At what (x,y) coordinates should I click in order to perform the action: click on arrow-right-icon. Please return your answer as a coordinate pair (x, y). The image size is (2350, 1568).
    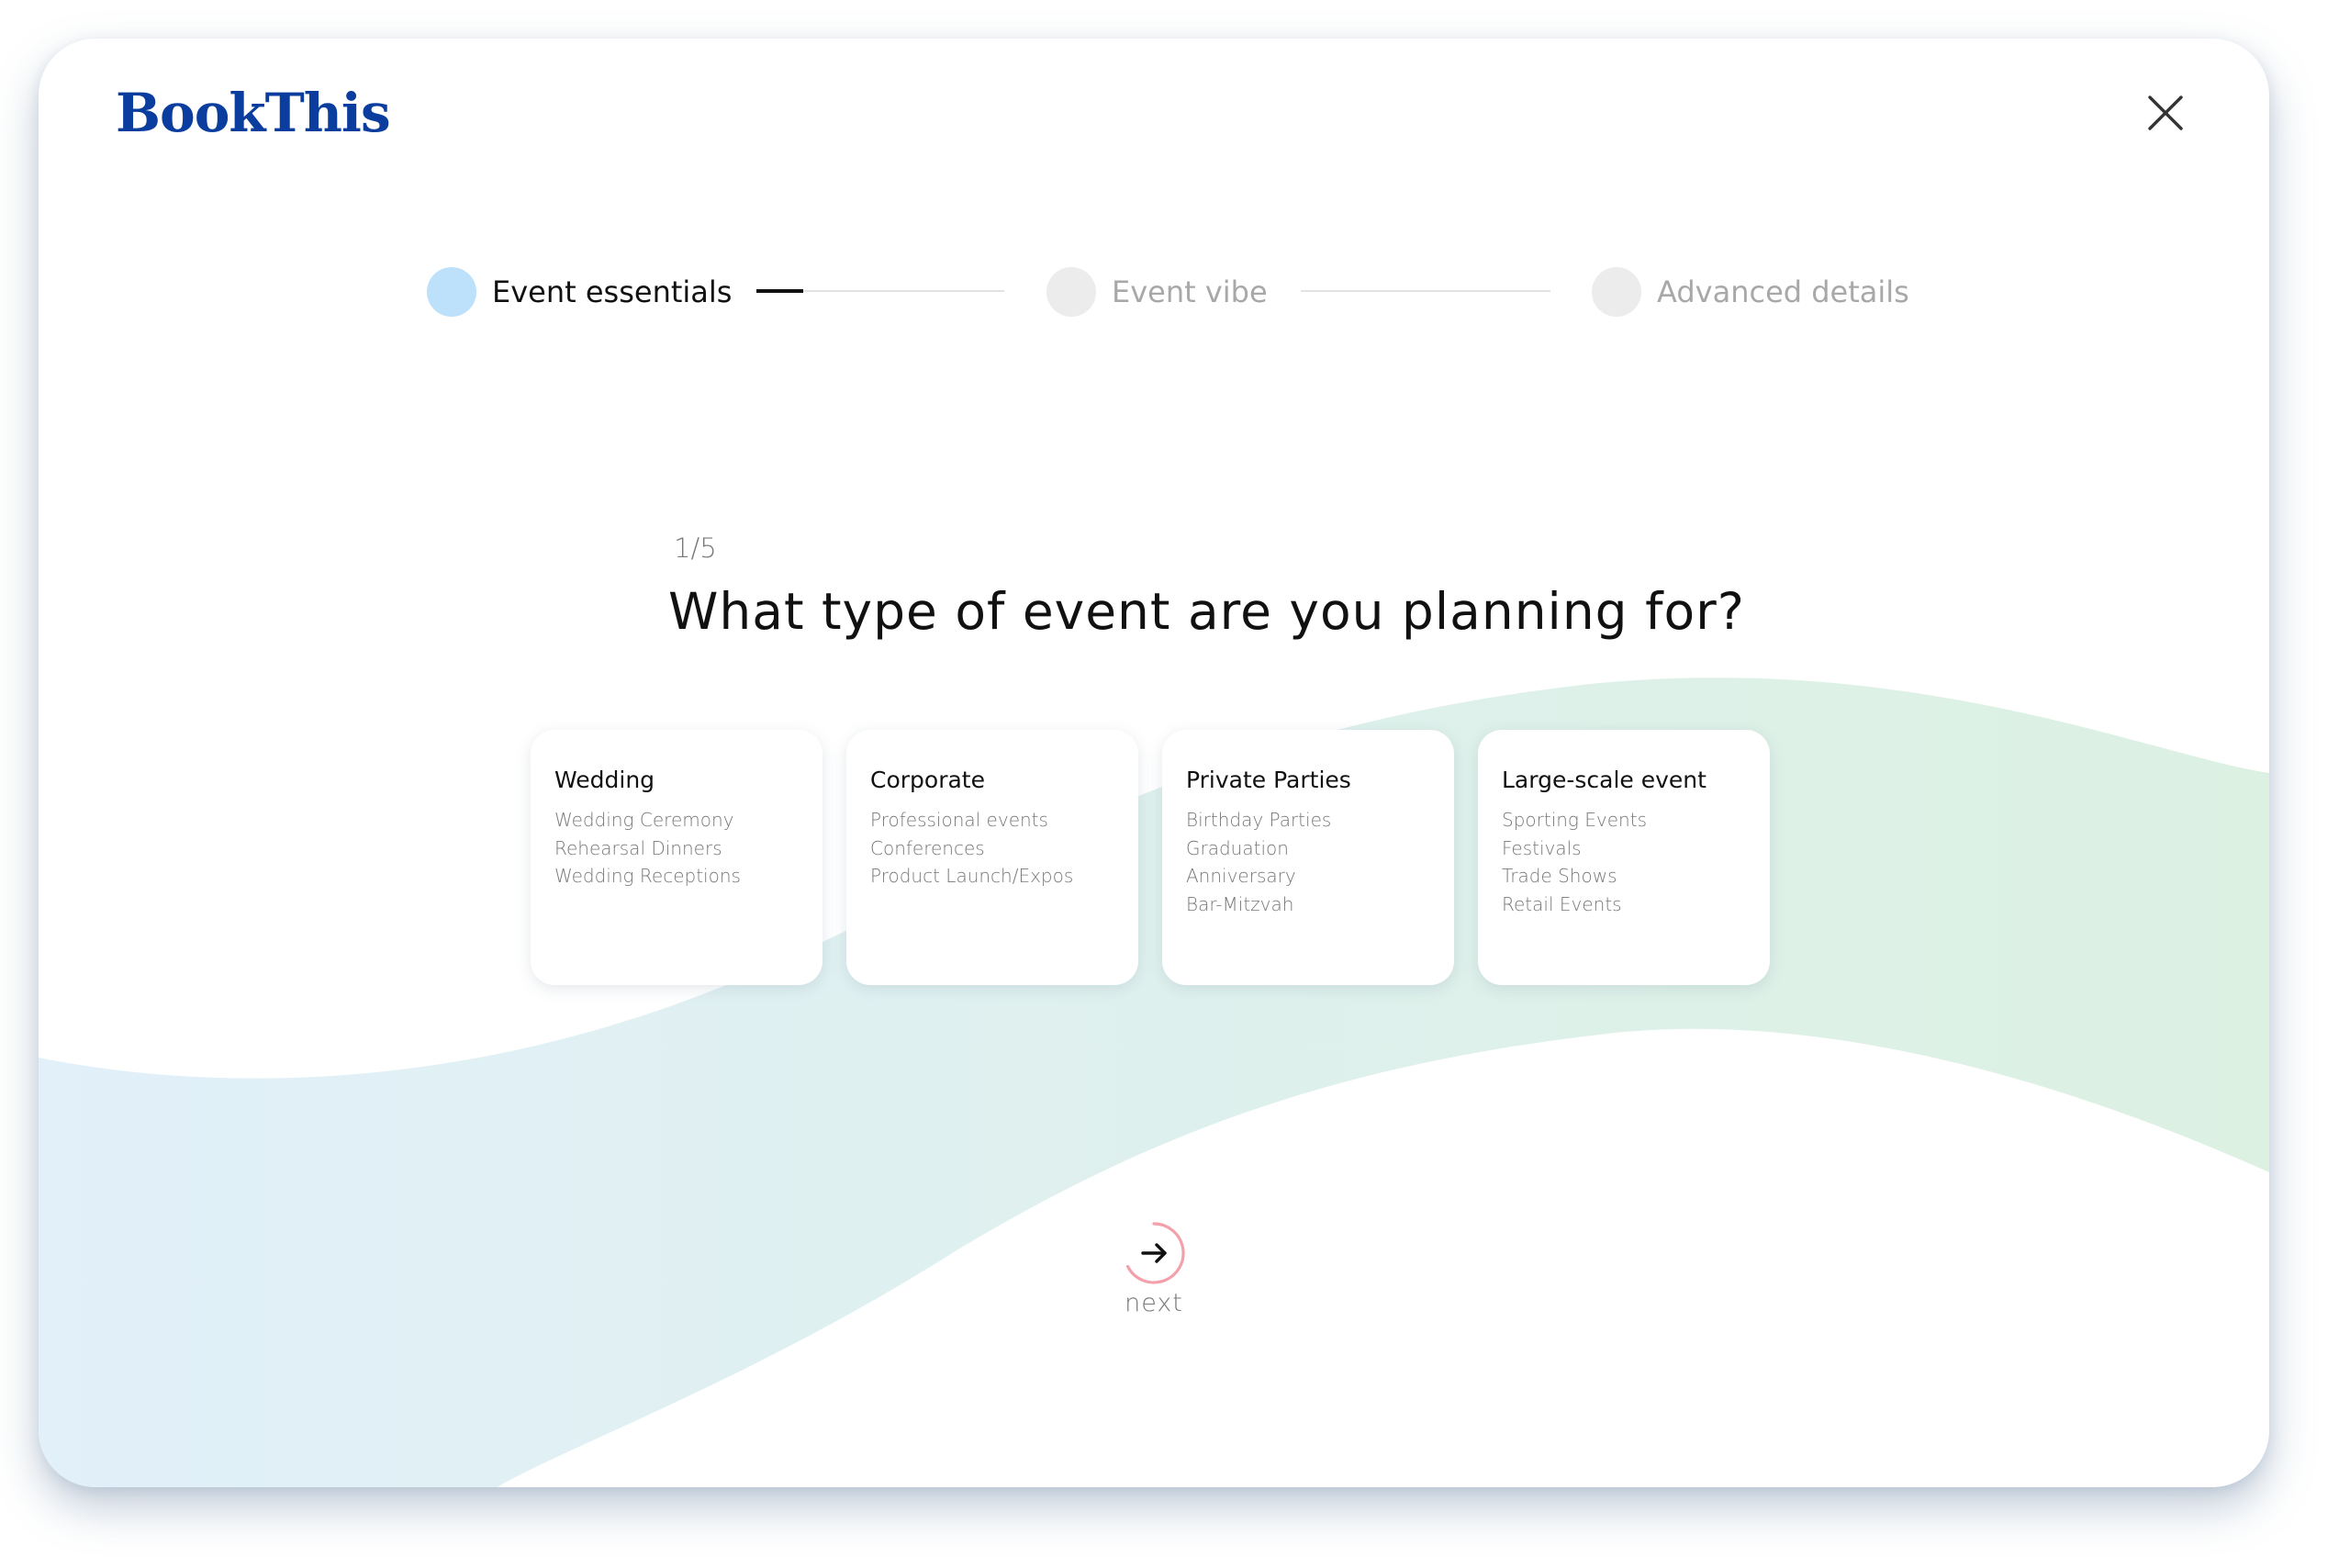
    Looking at the image, I should click on (1154, 1253).